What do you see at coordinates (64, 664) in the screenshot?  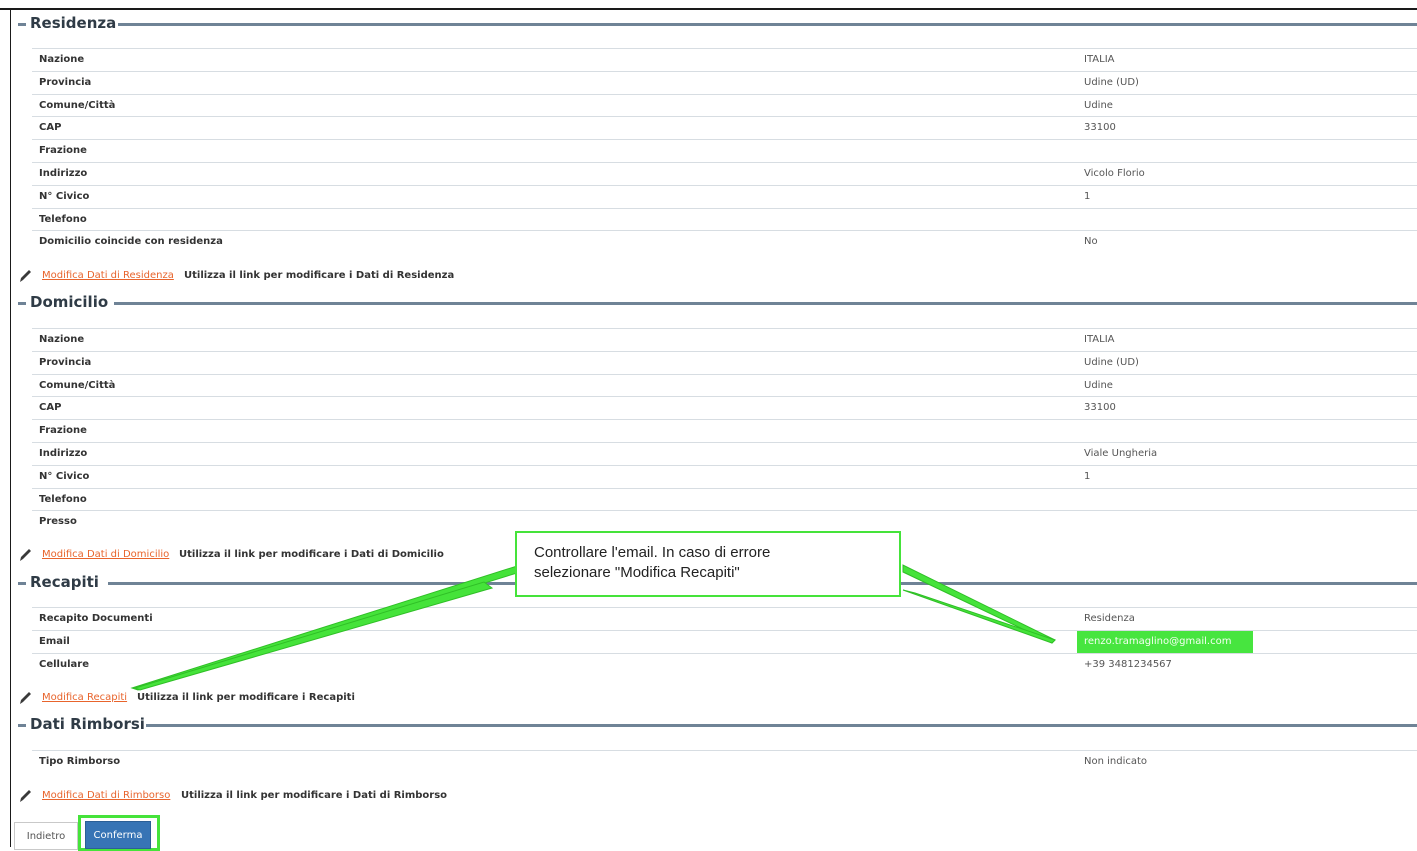 I see `row-label: Cellulare` at bounding box center [64, 664].